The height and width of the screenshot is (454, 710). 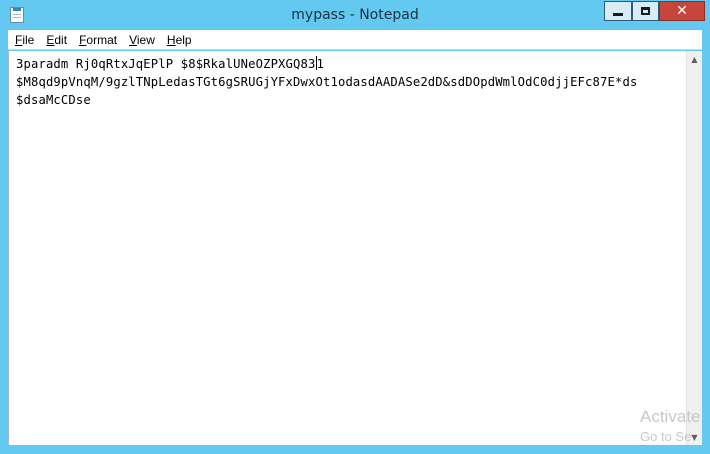 What do you see at coordinates (618, 11) in the screenshot?
I see `minimize-button` at bounding box center [618, 11].